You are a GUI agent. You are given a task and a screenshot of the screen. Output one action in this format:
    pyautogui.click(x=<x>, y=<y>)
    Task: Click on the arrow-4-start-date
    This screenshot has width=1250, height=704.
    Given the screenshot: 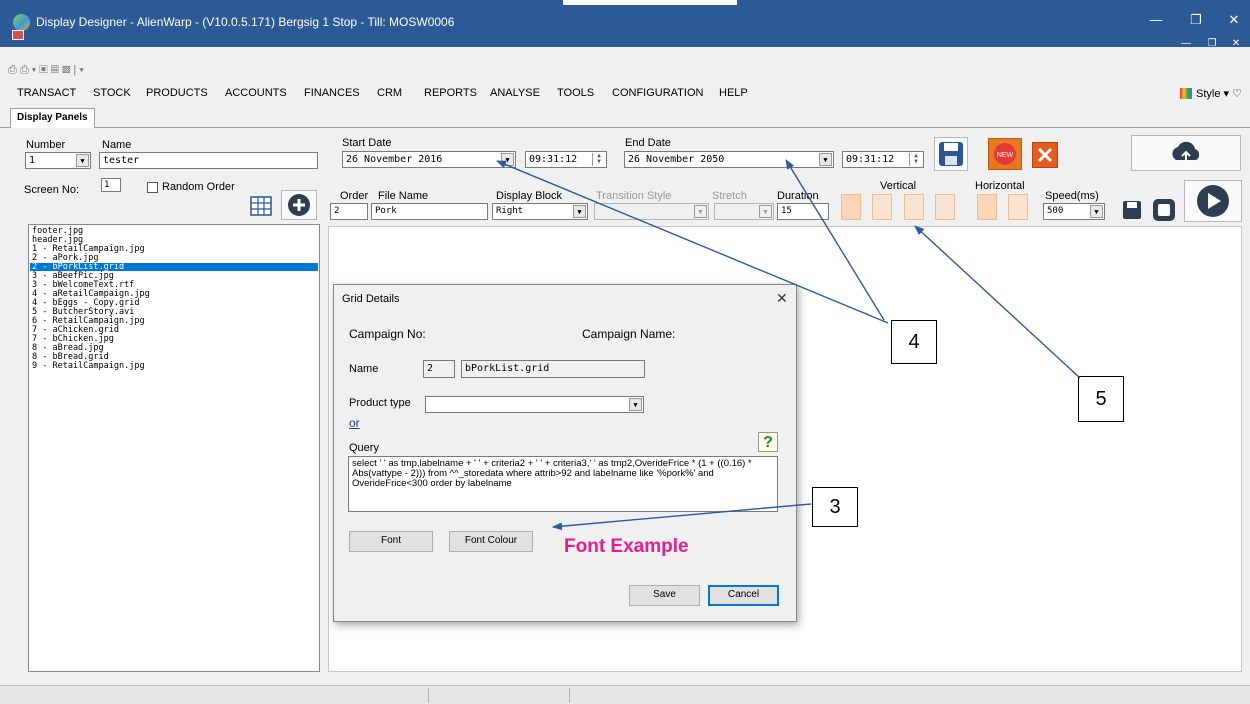 What is the action you would take?
    pyautogui.click(x=692, y=242)
    